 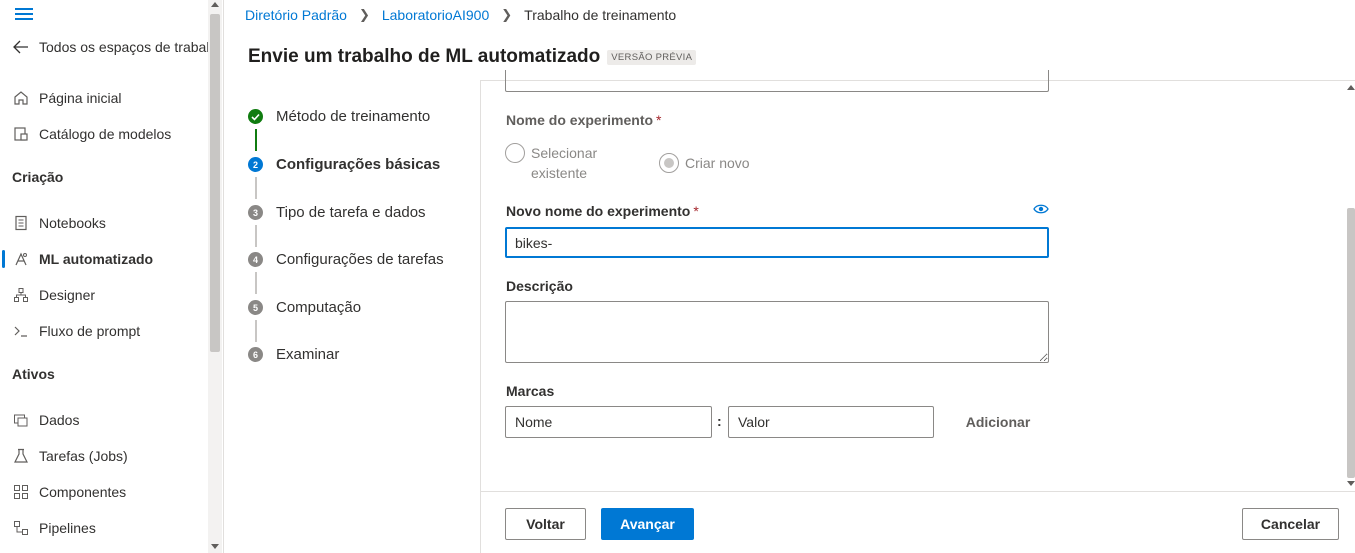 I want to click on wizard-step-5: 5 Computação, so click(x=304, y=307).